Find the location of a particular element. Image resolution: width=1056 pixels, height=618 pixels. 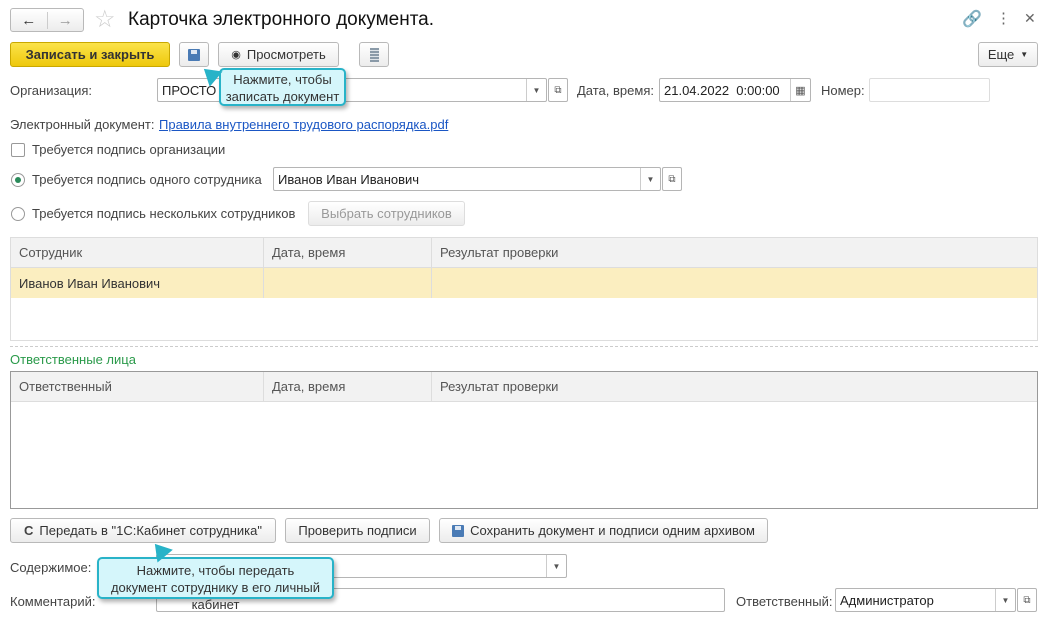

view-button: ◉ Просмотреть is located at coordinates (278, 54).